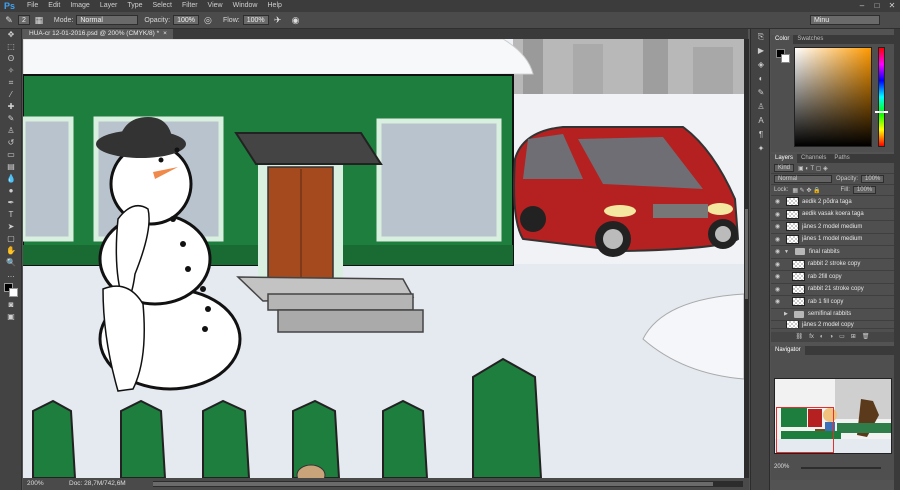  What do you see at coordinates (79, 6) in the screenshot?
I see `menu-image: Image` at bounding box center [79, 6].